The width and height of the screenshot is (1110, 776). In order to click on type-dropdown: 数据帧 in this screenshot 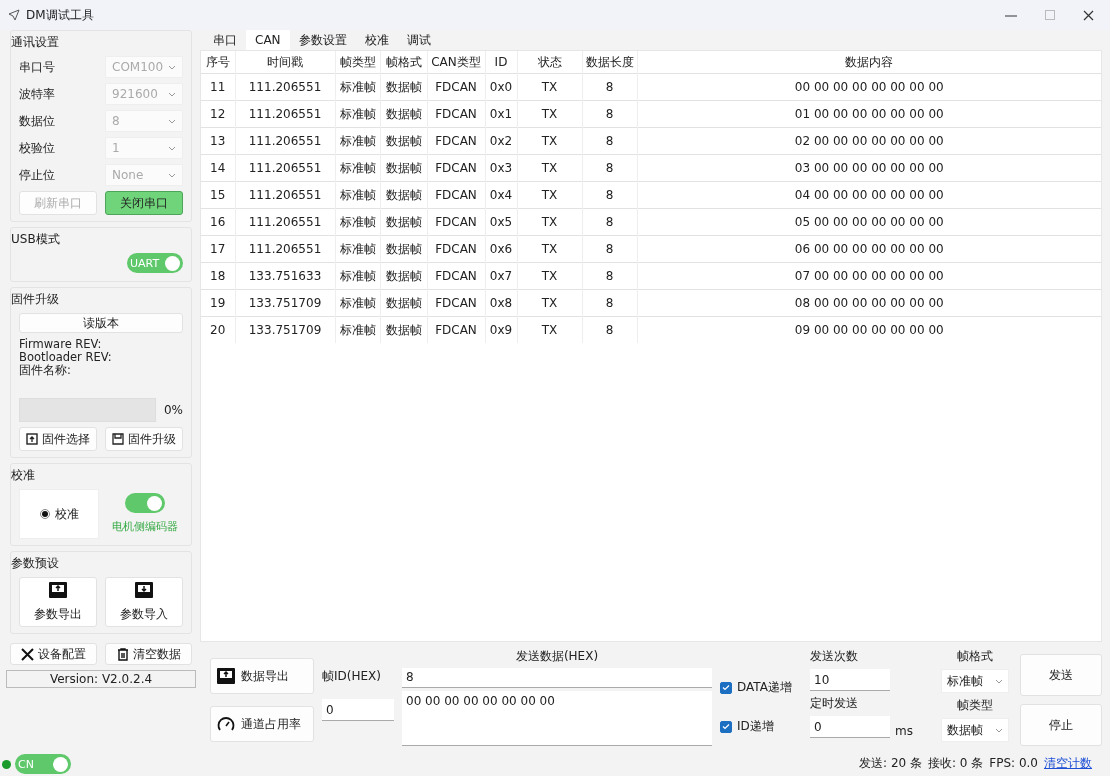, I will do `click(975, 730)`.